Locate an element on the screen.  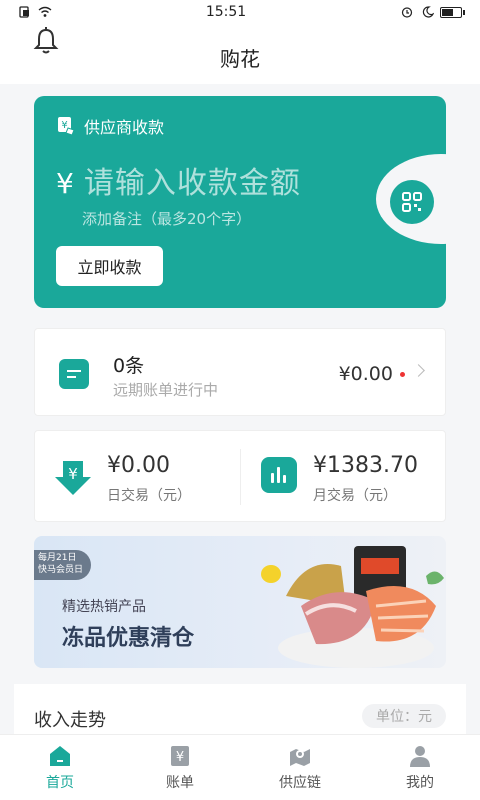
tab-supply-chain: 供应链 is located at coordinates (300, 767).